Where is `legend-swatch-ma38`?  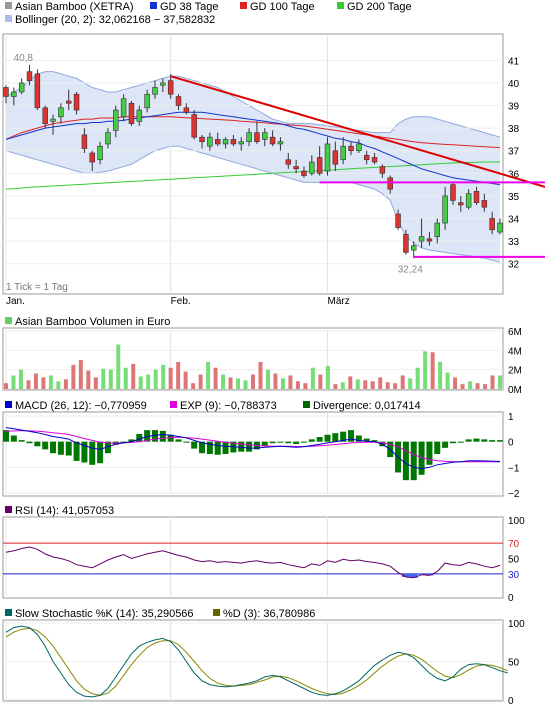
legend-swatch-ma38 is located at coordinates (153, 5).